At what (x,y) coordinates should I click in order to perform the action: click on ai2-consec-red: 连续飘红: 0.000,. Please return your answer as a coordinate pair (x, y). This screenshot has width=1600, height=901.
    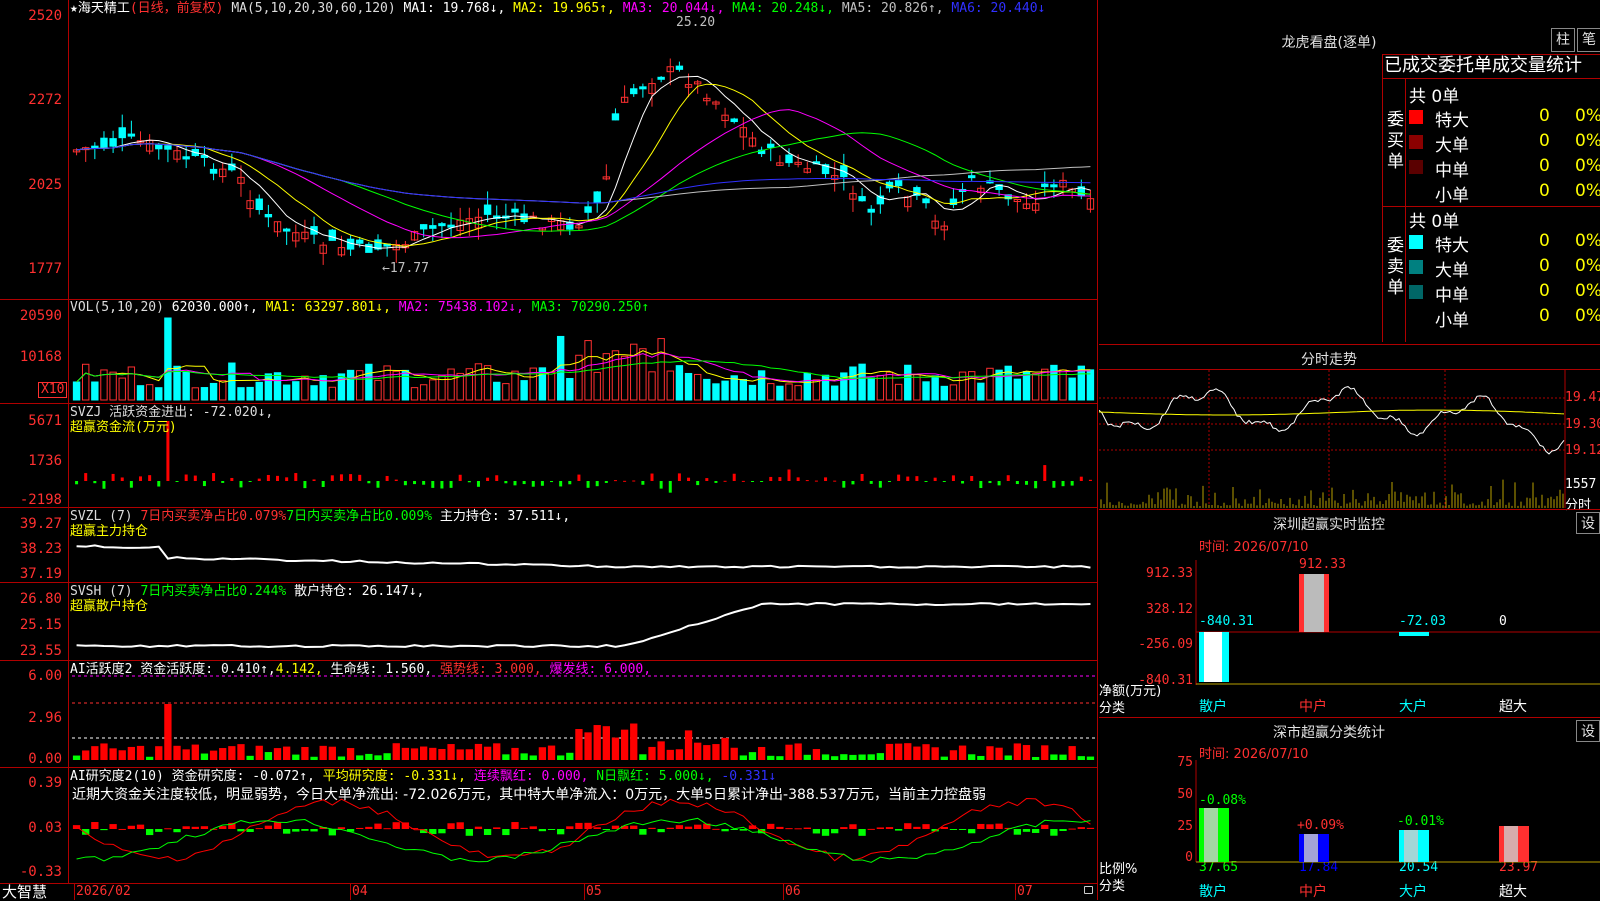
    Looking at the image, I should click on (531, 776).